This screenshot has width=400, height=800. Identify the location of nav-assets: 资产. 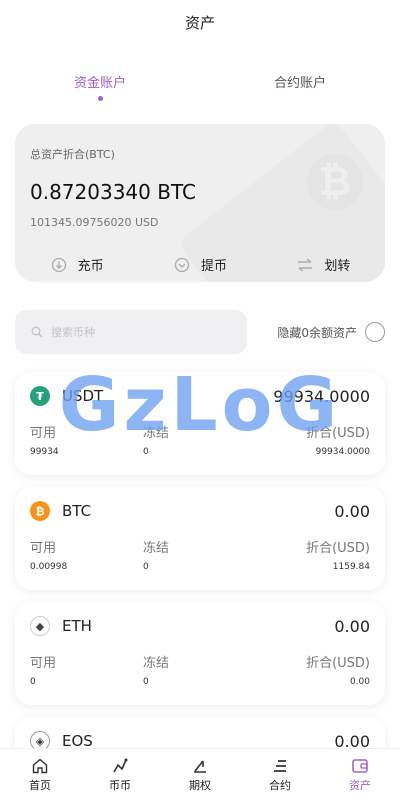
(360, 774).